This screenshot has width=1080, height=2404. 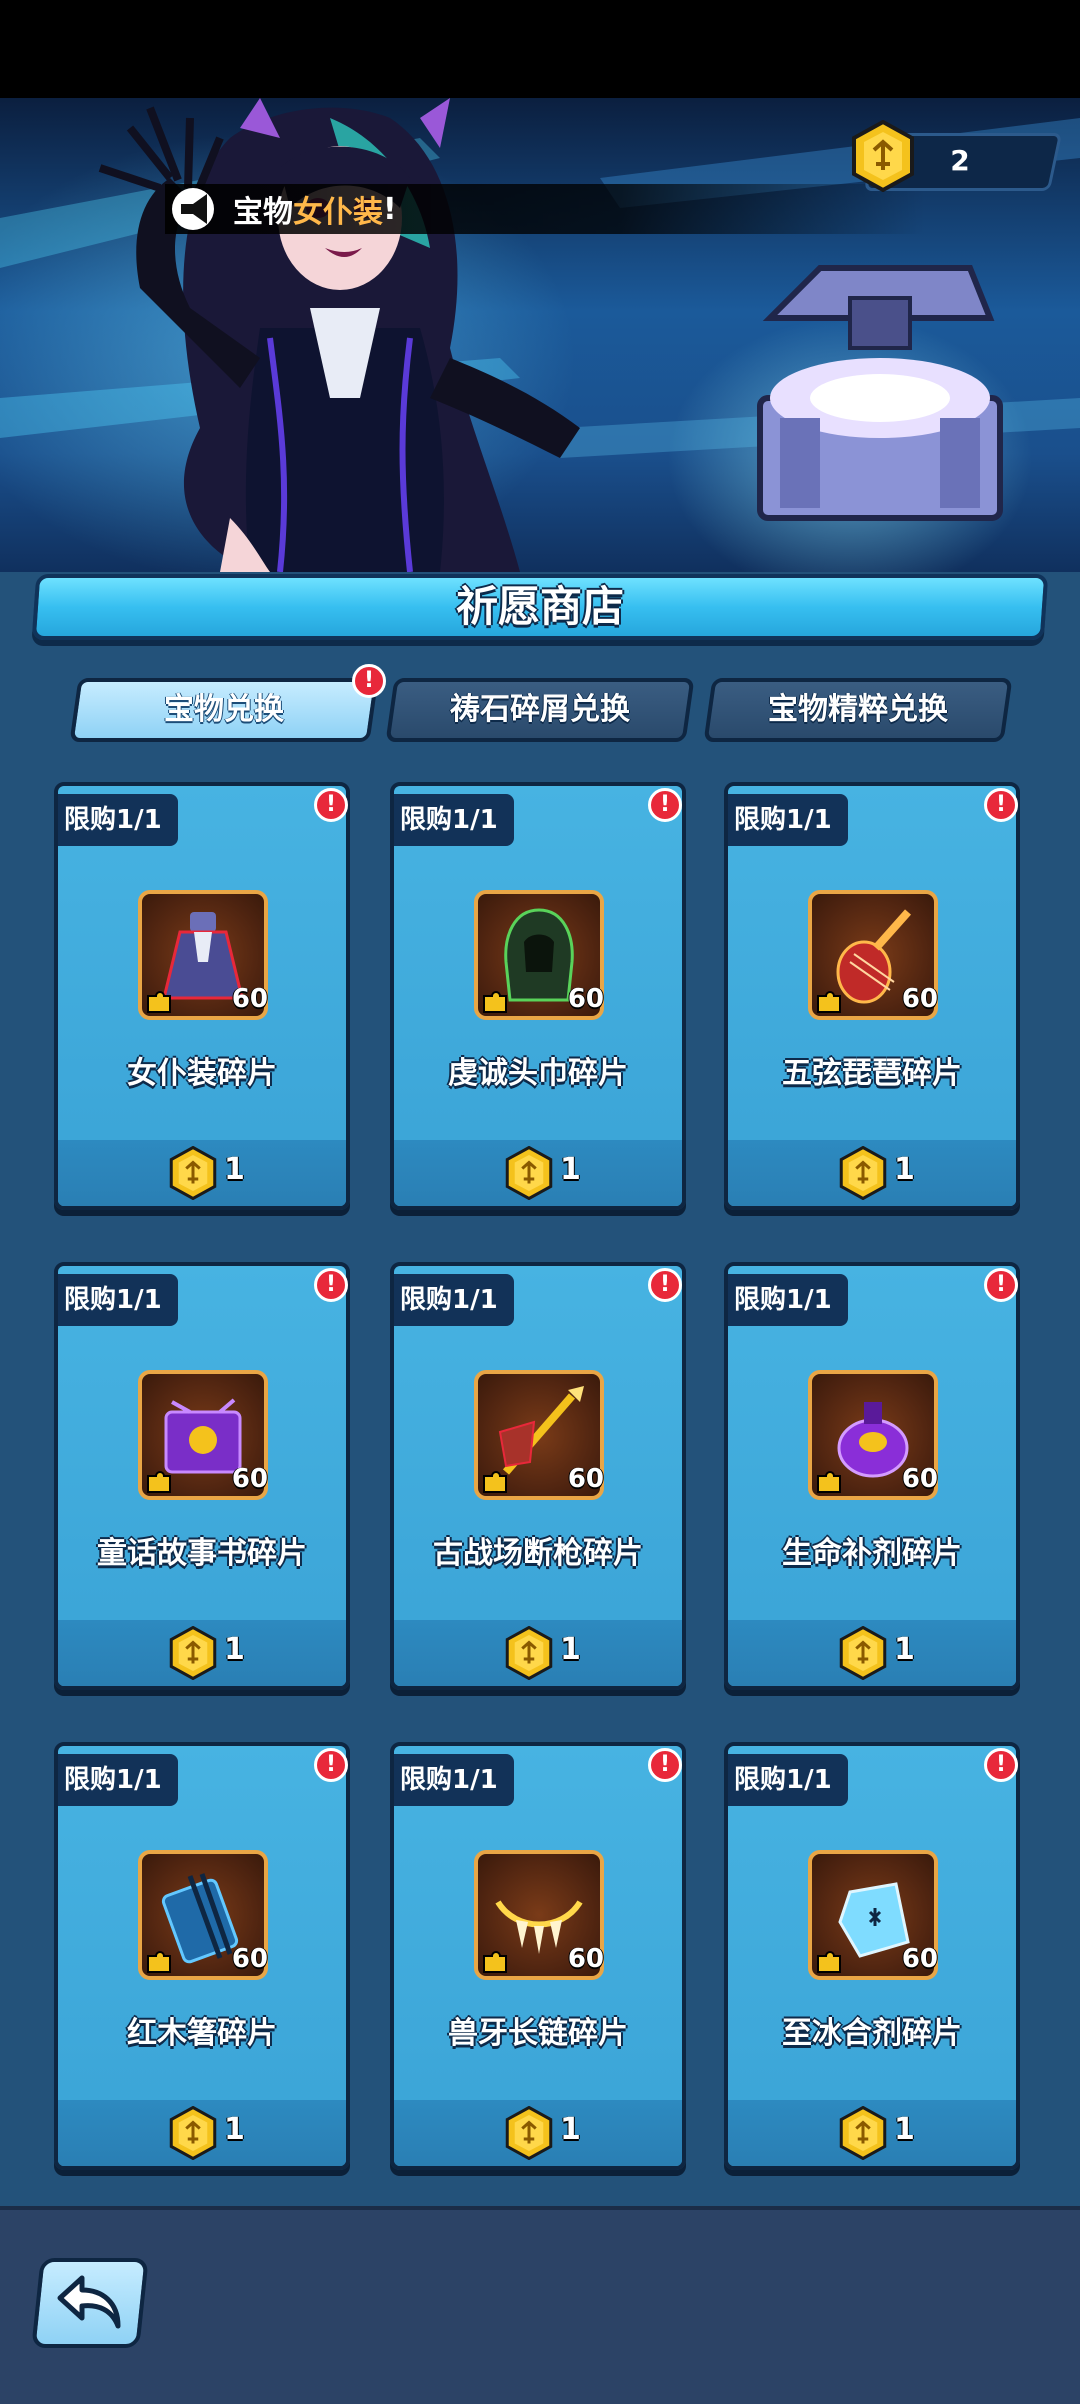 I want to click on item-name: 古战场断枪碎片, so click(x=538, y=1553).